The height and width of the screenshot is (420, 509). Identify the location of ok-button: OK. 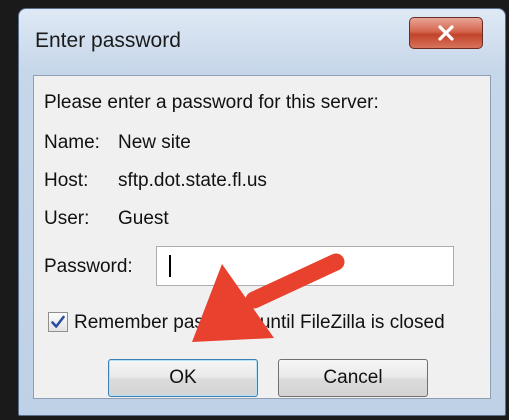
(183, 378).